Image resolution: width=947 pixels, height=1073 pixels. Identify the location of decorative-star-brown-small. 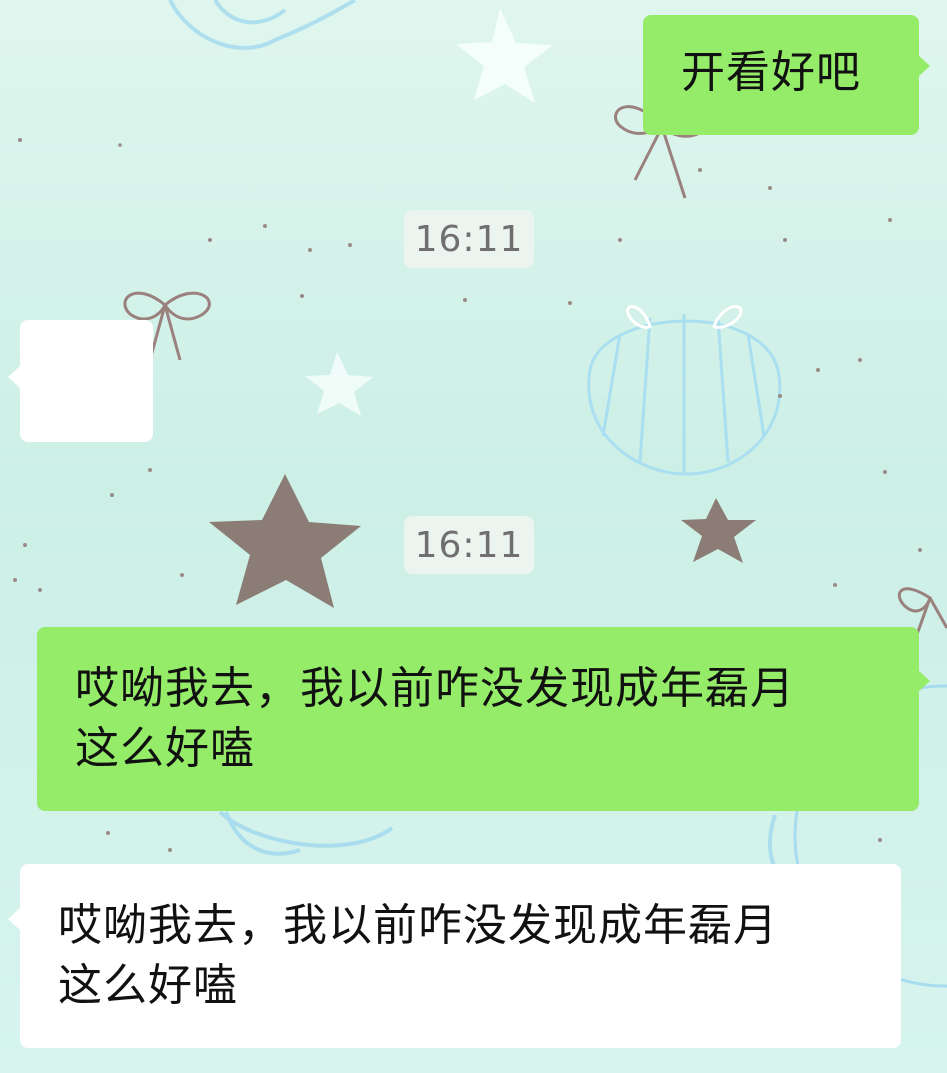
(718, 530).